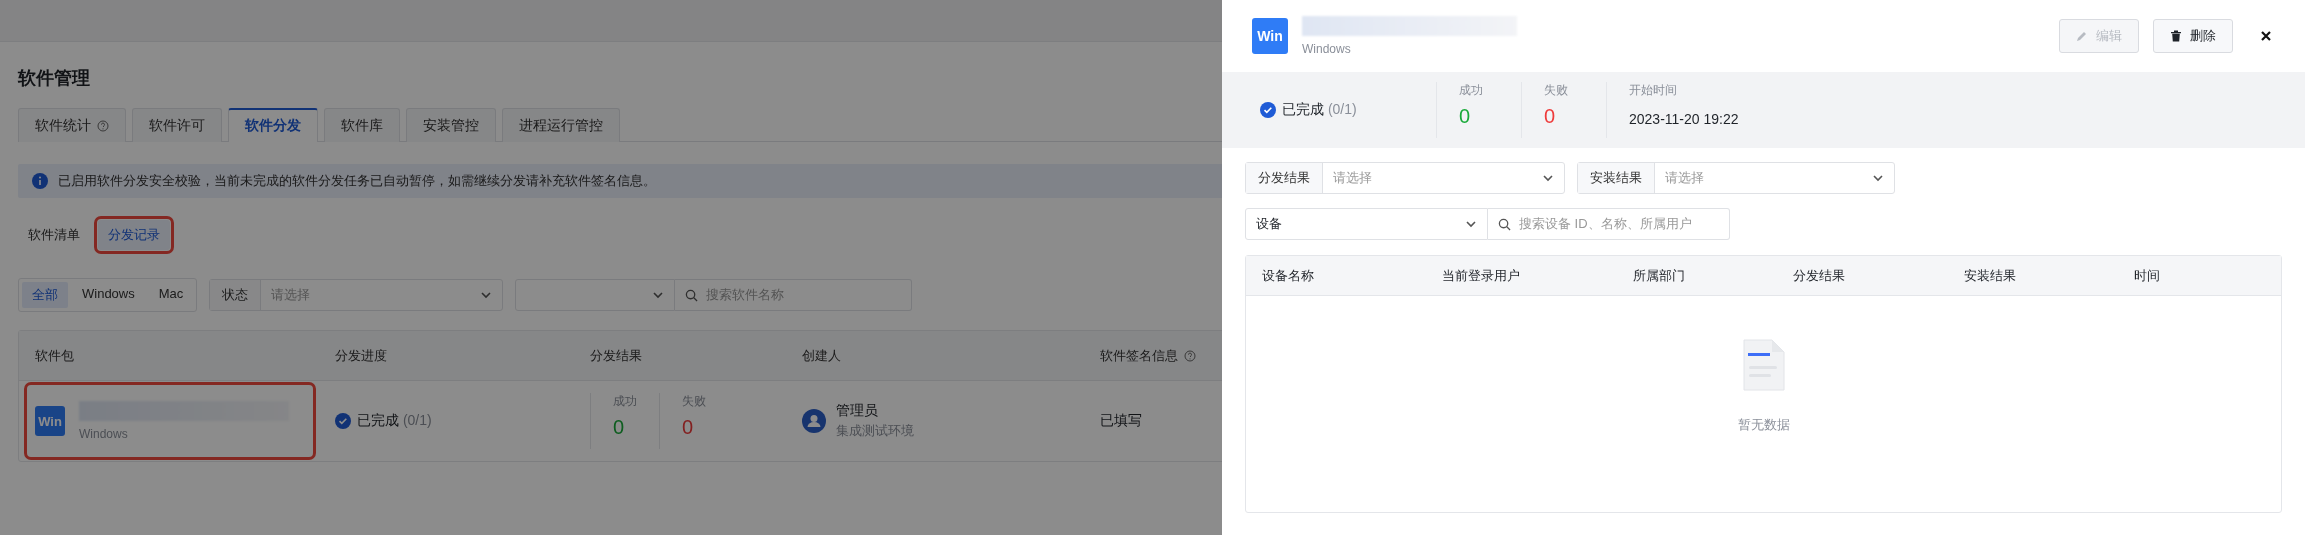 The width and height of the screenshot is (2305, 535). Describe the element at coordinates (1405, 178) in the screenshot. I see `result-select: 分发结果 请选择` at that location.